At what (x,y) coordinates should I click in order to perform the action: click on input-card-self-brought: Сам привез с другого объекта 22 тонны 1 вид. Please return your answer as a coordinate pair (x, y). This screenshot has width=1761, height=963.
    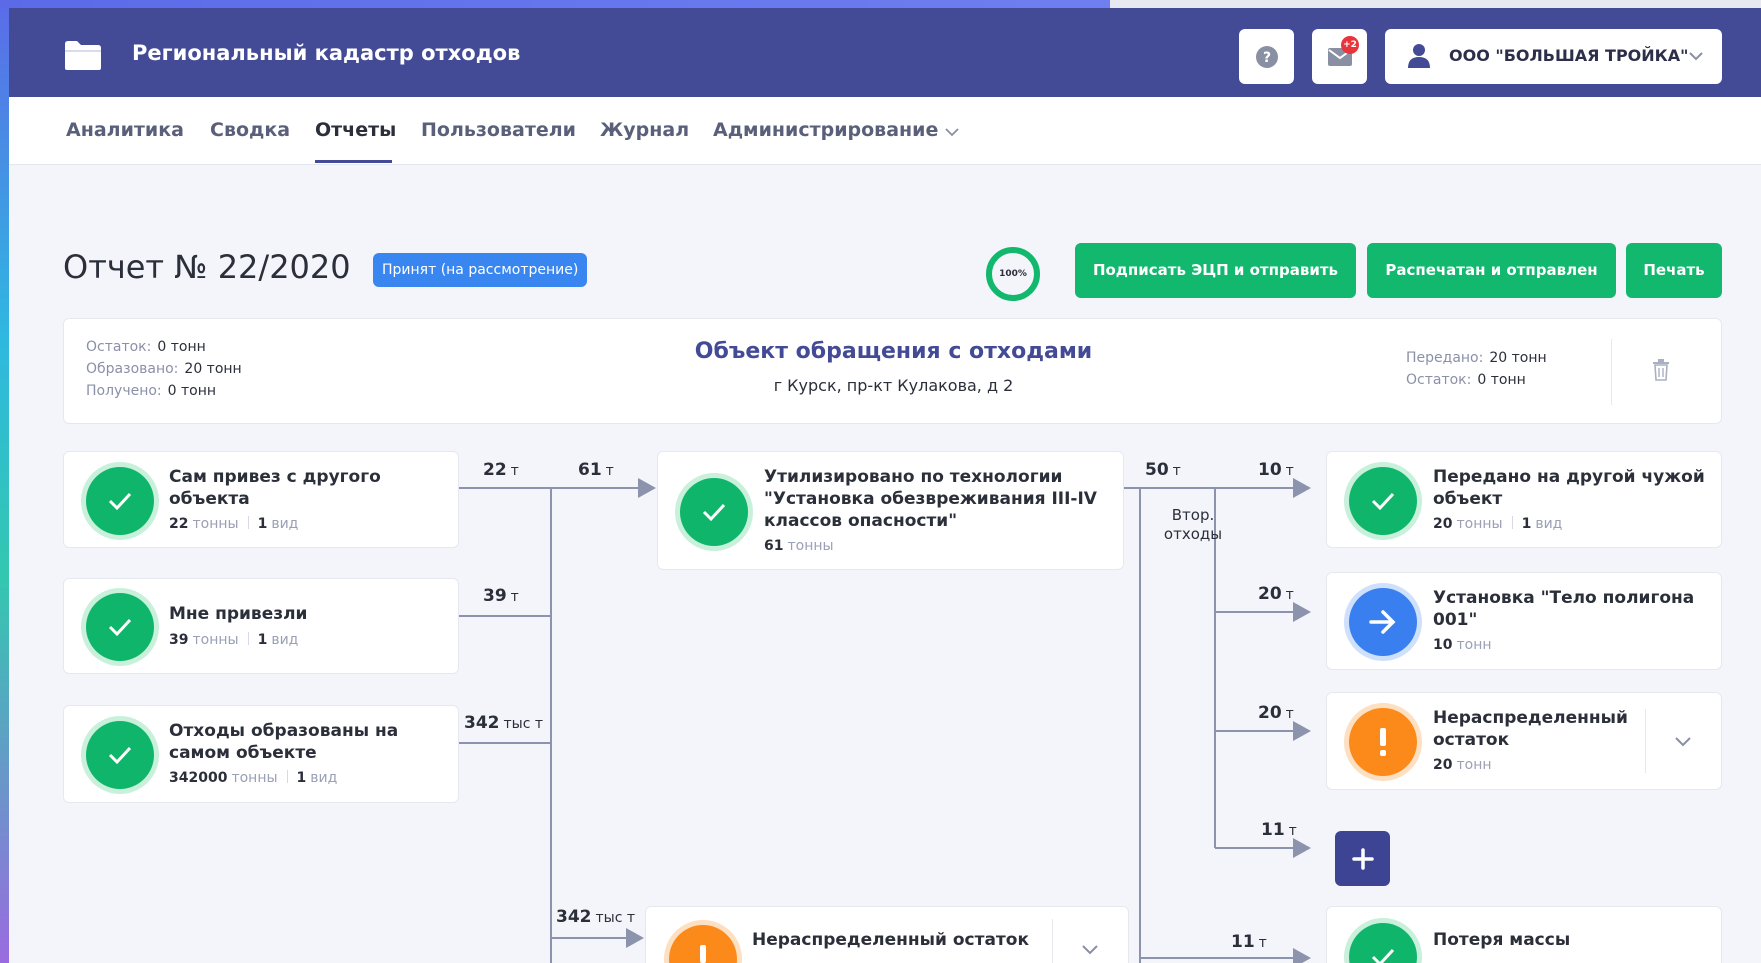
    Looking at the image, I should click on (261, 499).